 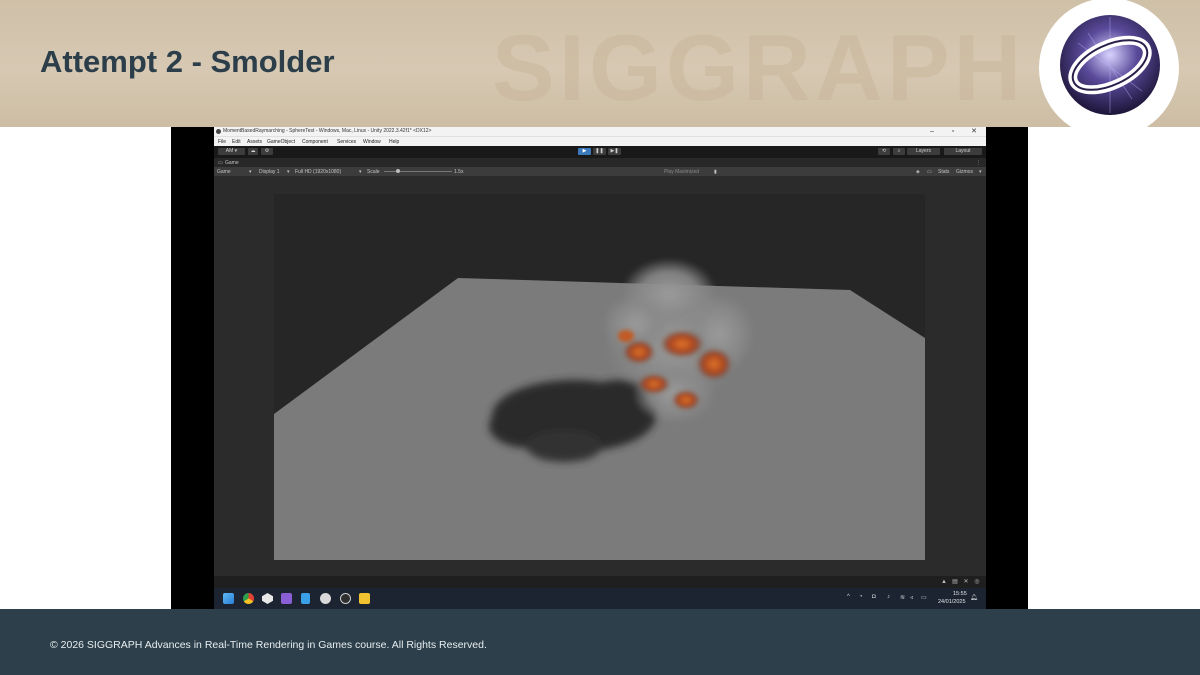 What do you see at coordinates (372, 142) in the screenshot?
I see `menu-window: Window` at bounding box center [372, 142].